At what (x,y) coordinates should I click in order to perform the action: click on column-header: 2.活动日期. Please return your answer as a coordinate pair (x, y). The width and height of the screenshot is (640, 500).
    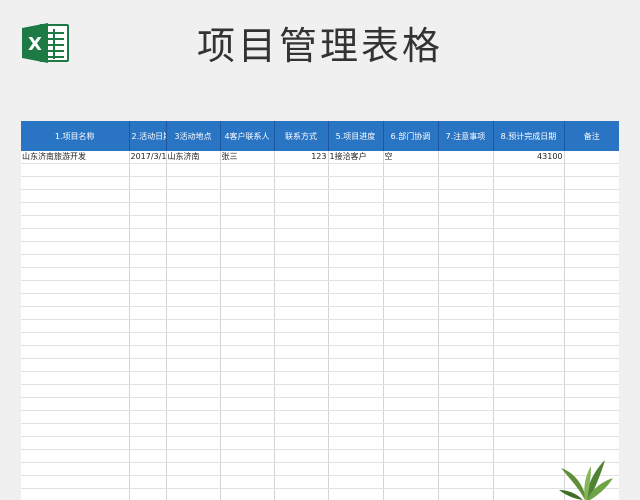
    Looking at the image, I should click on (148, 136).